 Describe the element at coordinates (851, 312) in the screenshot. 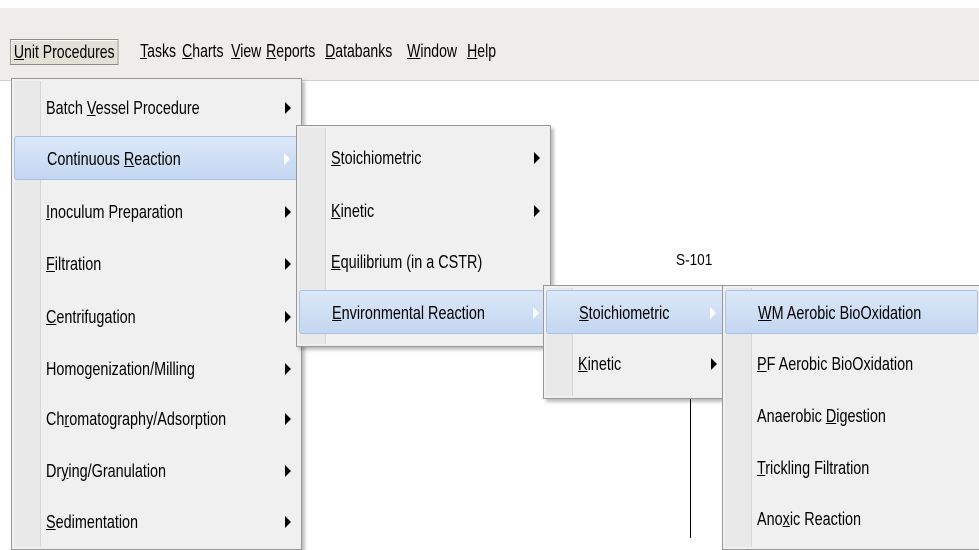

I see `menu-item-wm-aerobic-biooxidation: WM Aerobic BioOxidation` at that location.